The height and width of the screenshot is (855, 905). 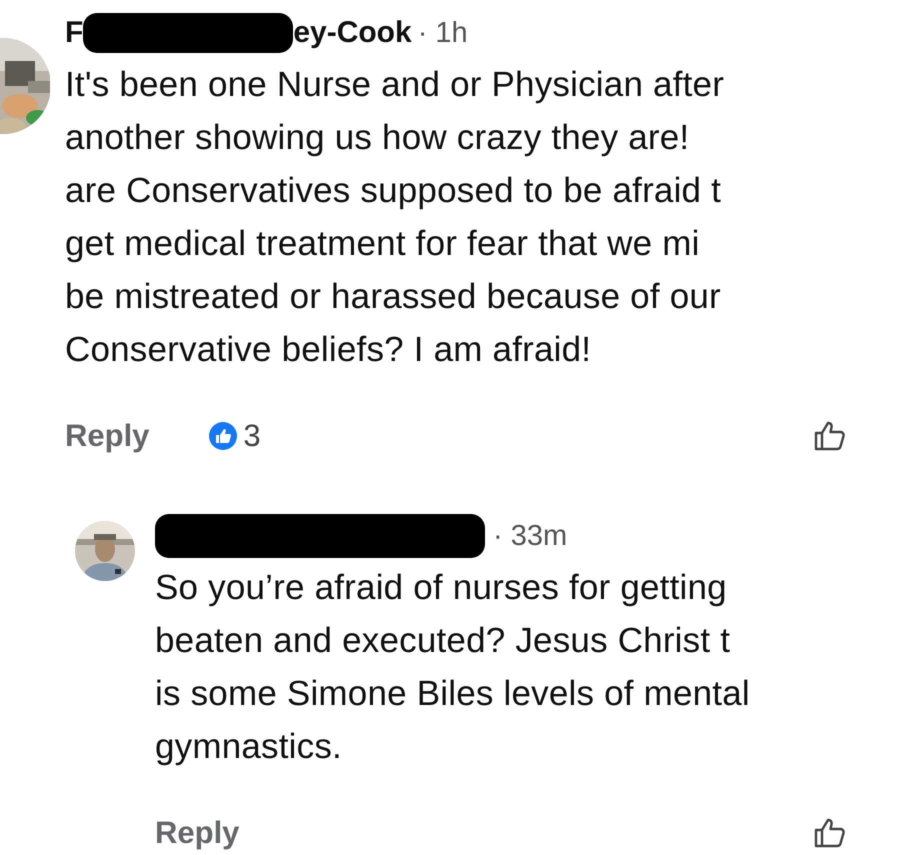 What do you see at coordinates (328, 350) in the screenshot?
I see `comment-text-line: Conservative beliefs? I am afraid!` at bounding box center [328, 350].